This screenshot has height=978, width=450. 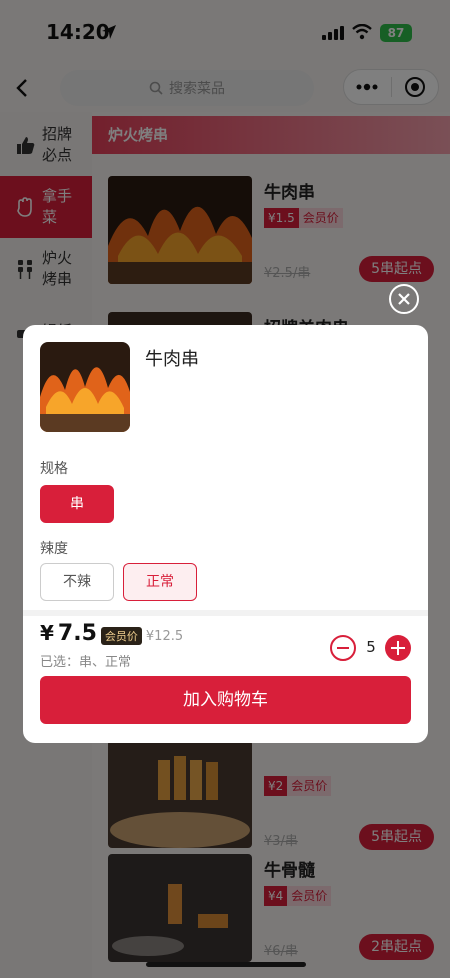 I want to click on quantity-value: 5, so click(x=371, y=647).